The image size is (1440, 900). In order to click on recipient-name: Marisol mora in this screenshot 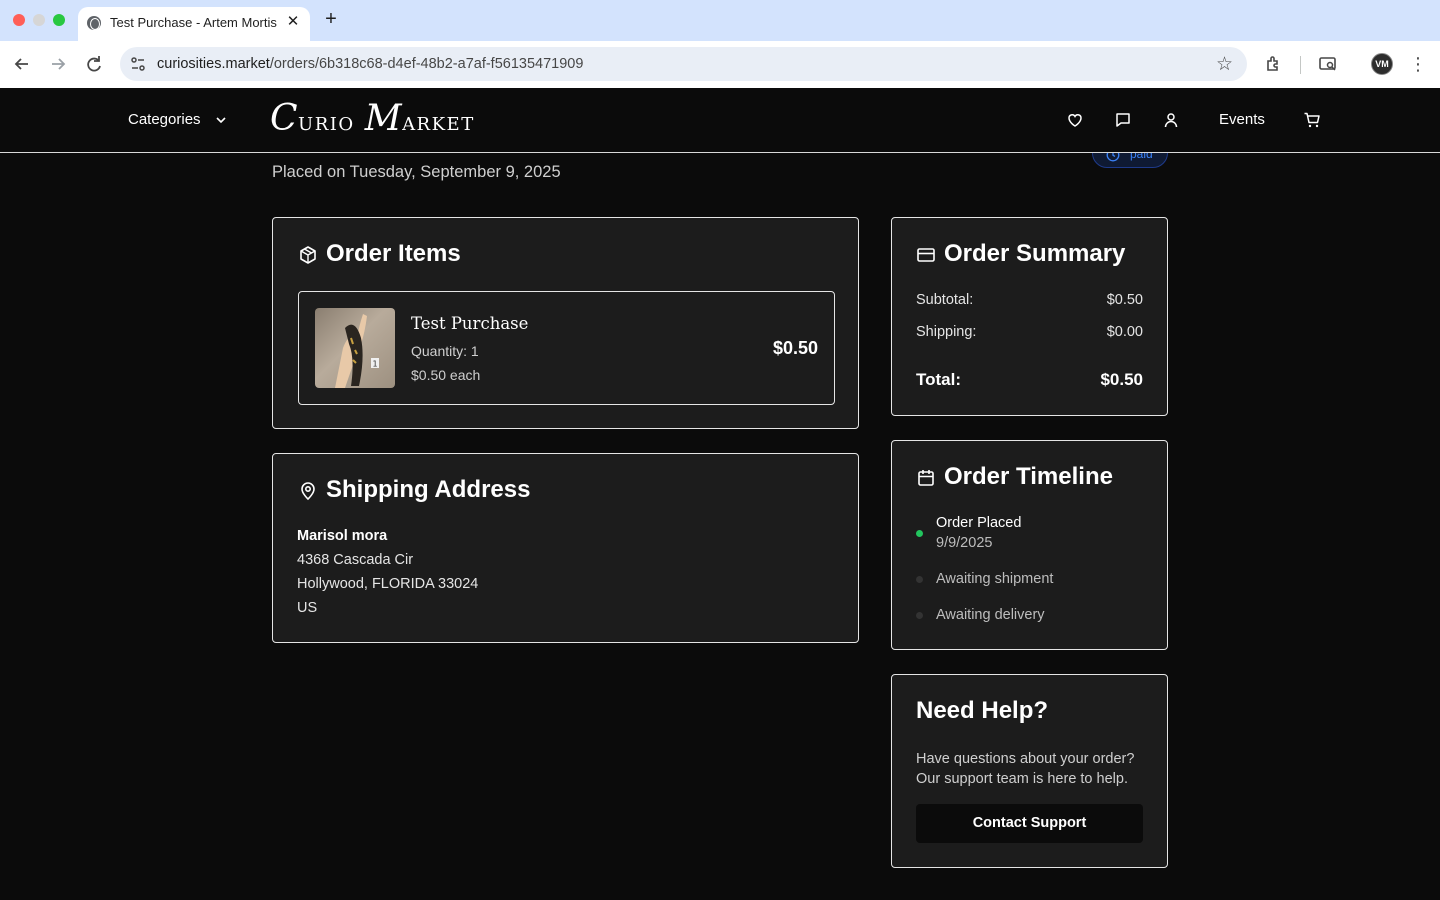, I will do `click(342, 536)`.